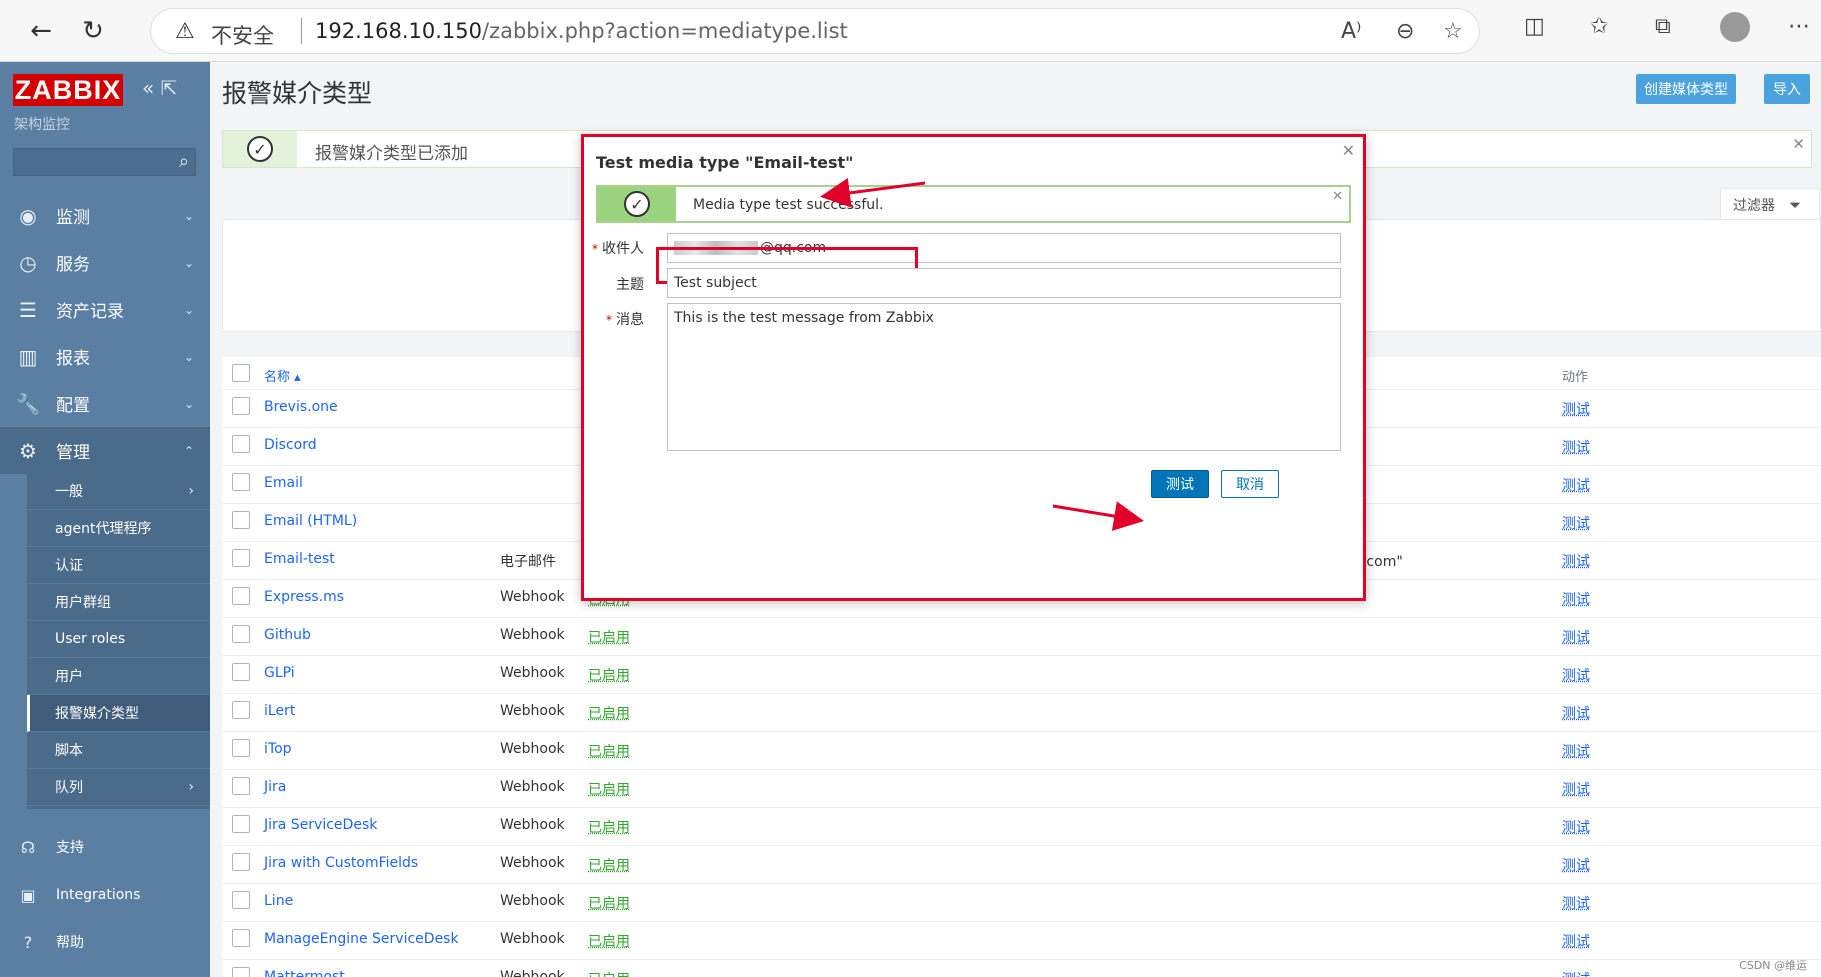 The height and width of the screenshot is (977, 1821). I want to click on menu-inventory: ☰ 资产记录 ⌄, so click(105, 309).